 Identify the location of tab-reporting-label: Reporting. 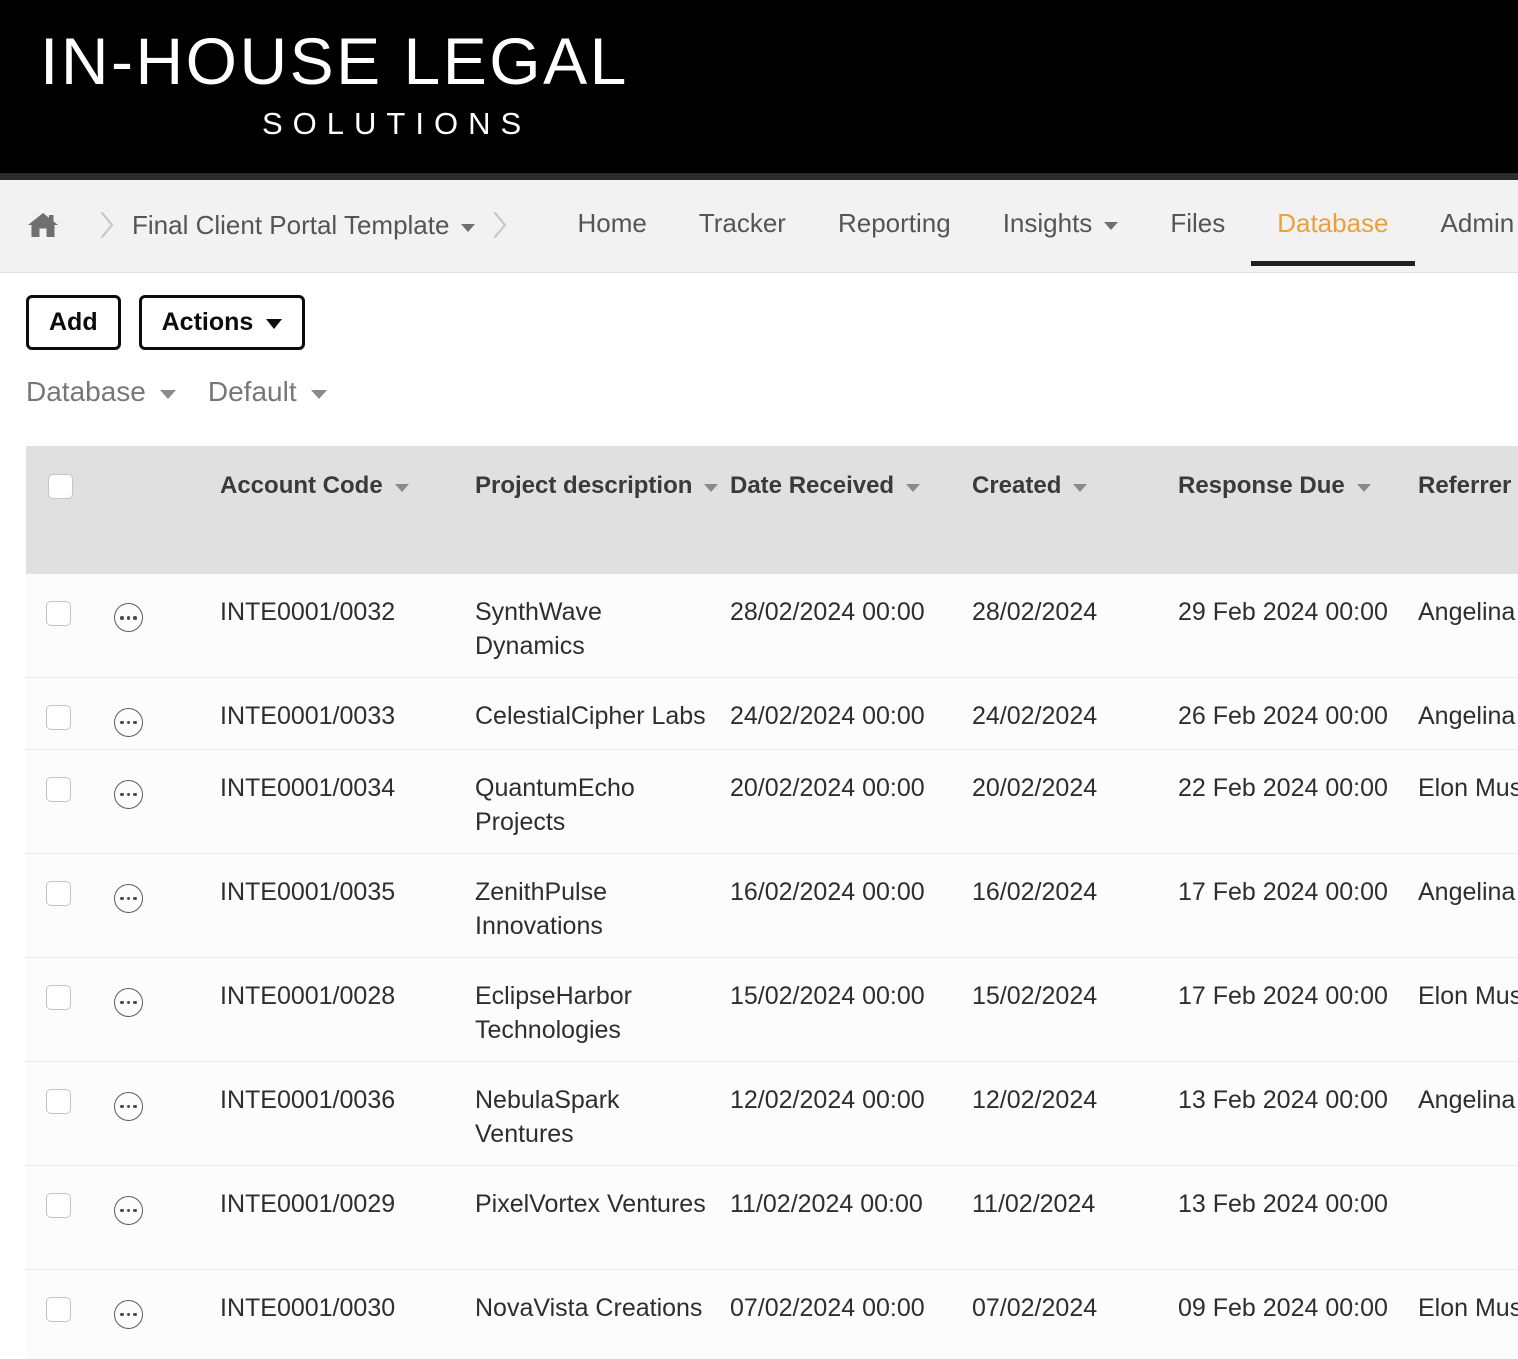
(894, 222).